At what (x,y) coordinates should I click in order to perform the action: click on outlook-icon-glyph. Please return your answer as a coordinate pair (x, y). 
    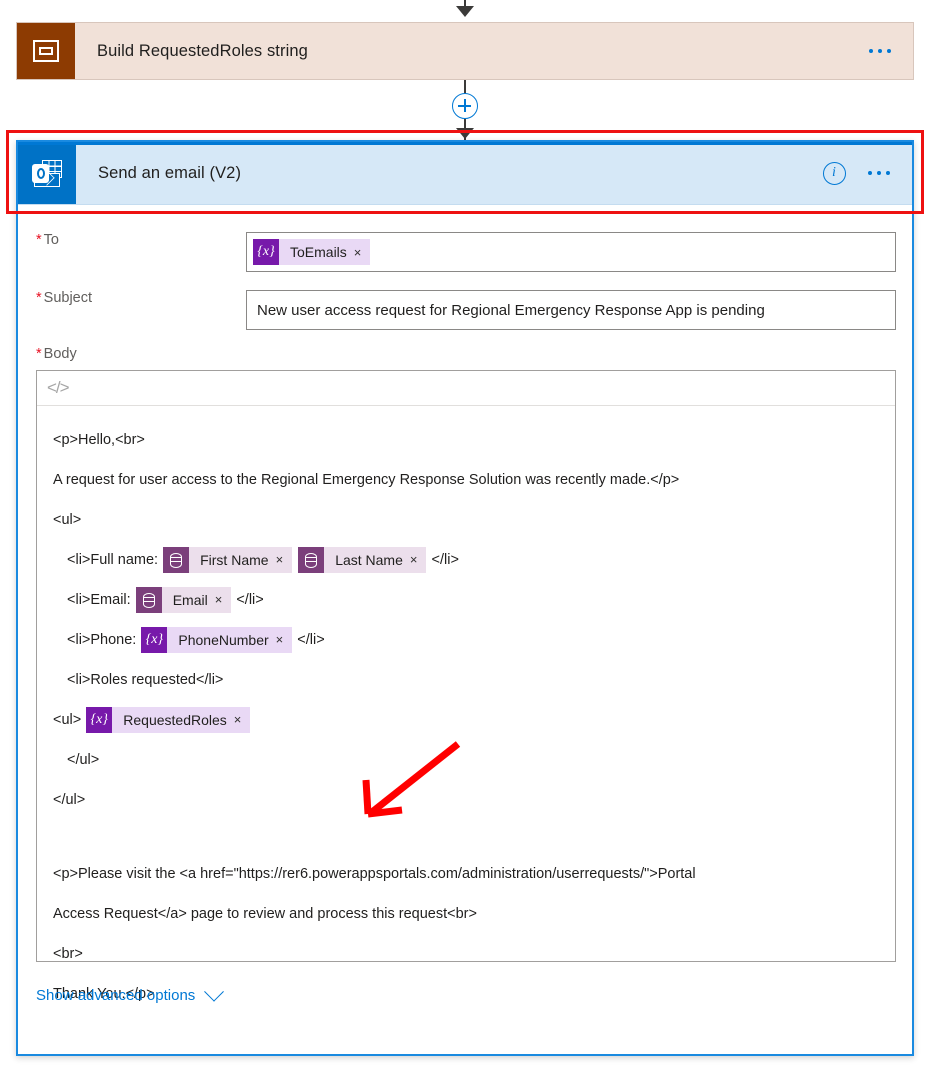
    Looking at the image, I should click on (47, 173).